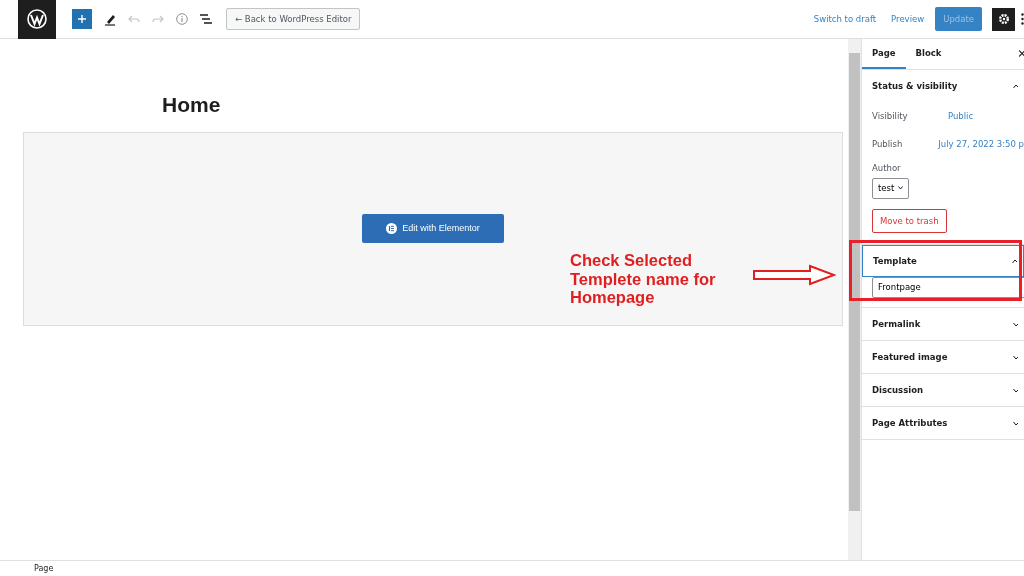  Describe the element at coordinates (192, 105) in the screenshot. I see `page-title: Home` at that location.